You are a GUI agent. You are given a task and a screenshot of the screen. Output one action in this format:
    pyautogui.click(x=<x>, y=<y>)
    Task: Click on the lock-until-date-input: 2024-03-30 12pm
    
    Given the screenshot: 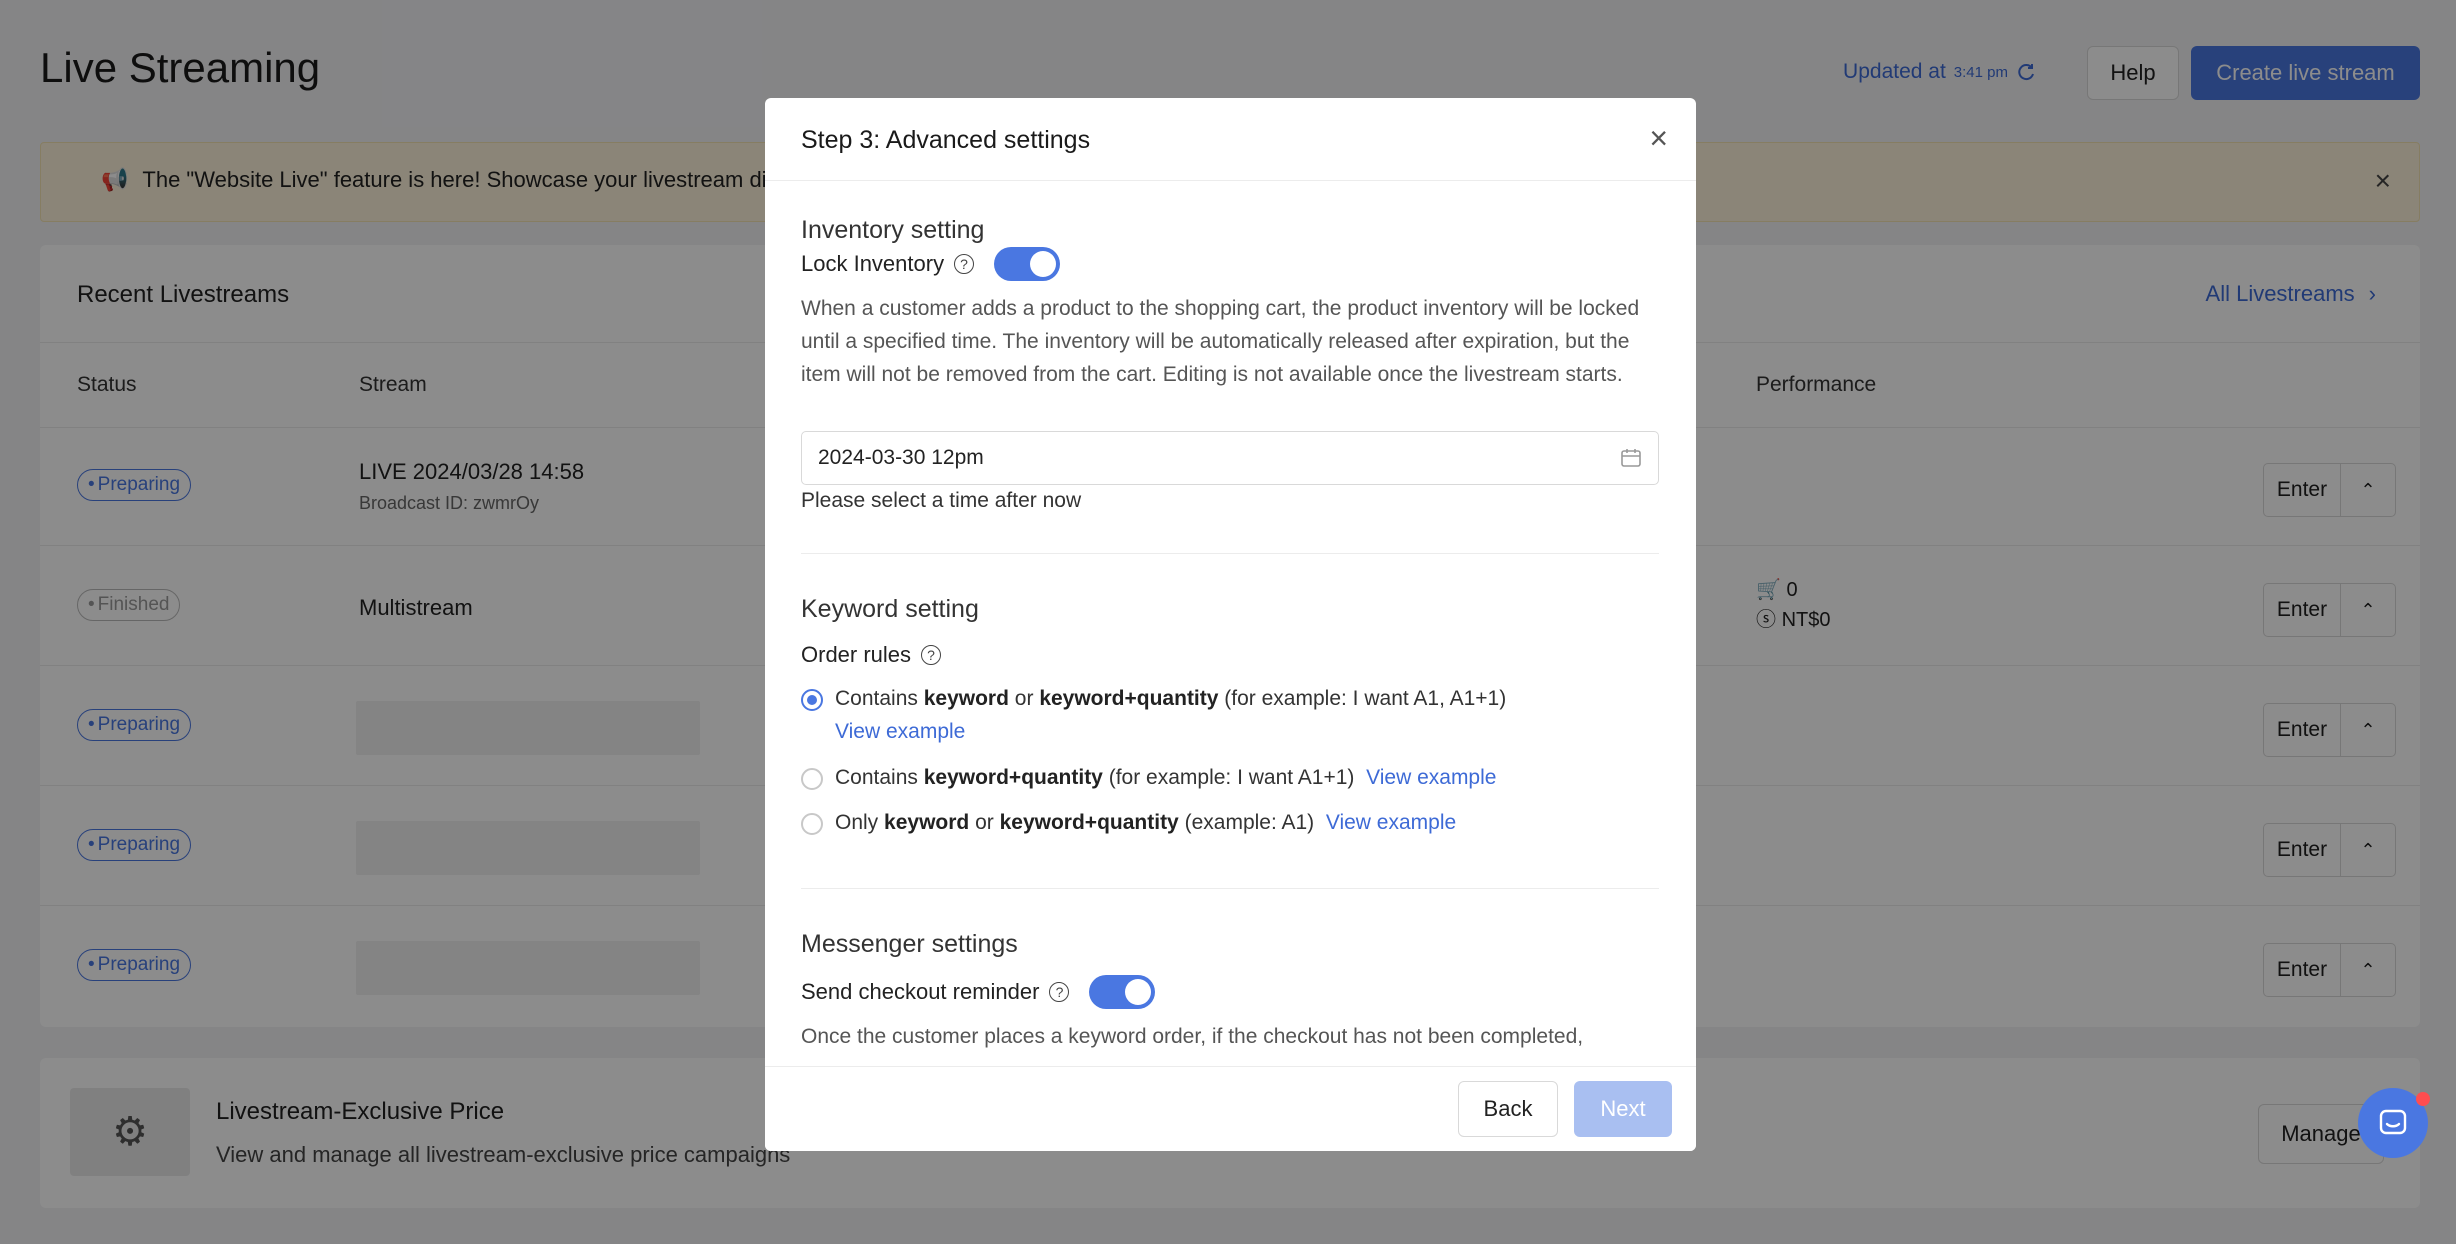 What is the action you would take?
    pyautogui.click(x=1230, y=458)
    